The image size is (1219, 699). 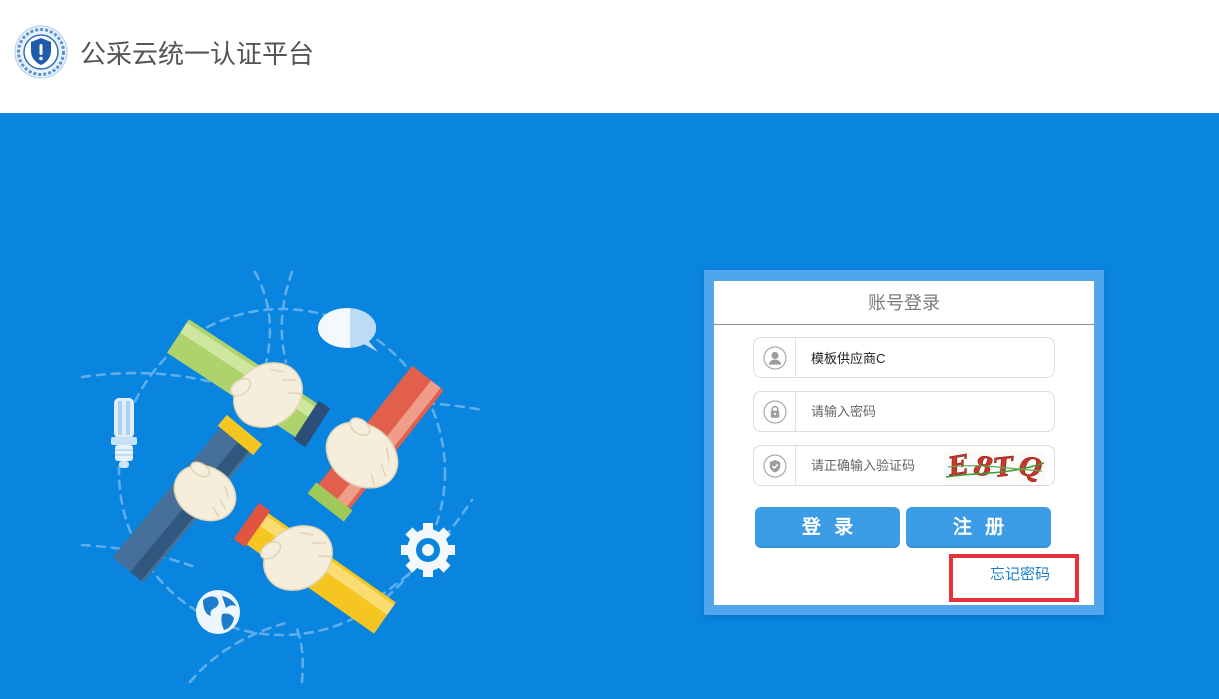 What do you see at coordinates (124, 433) in the screenshot?
I see `lightbulb-icon` at bounding box center [124, 433].